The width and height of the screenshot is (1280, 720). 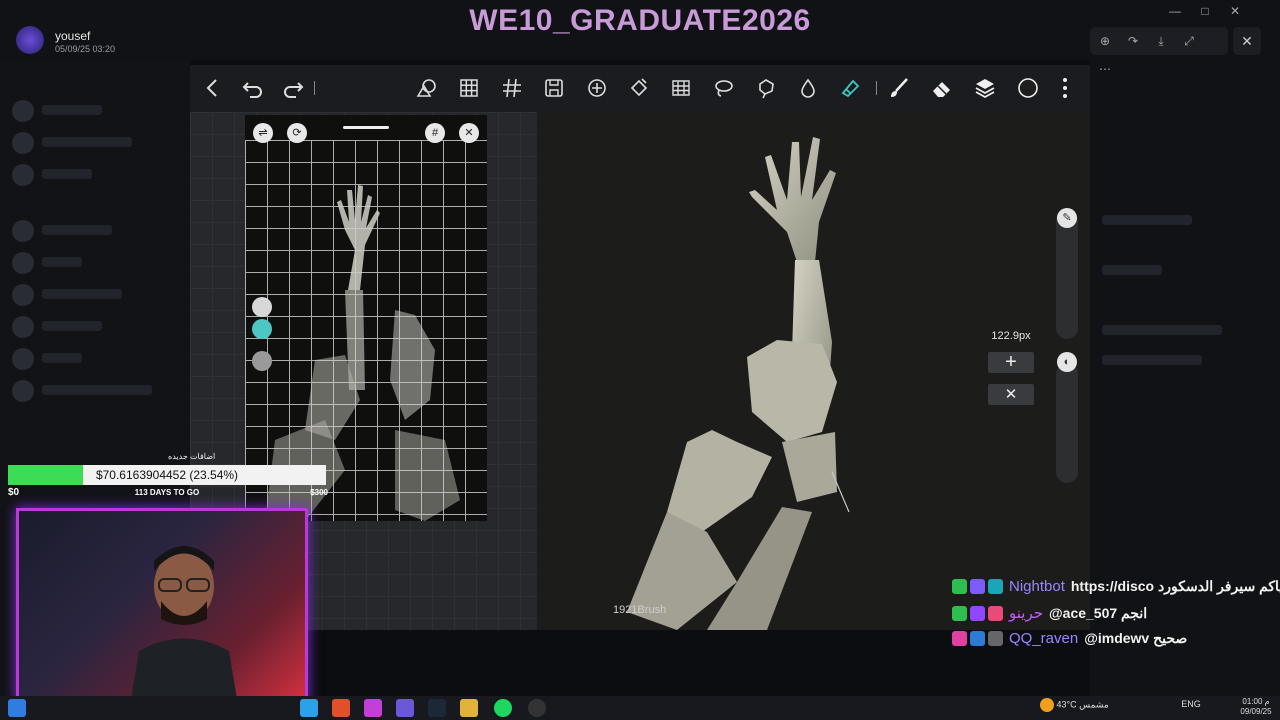 What do you see at coordinates (724, 88) in the screenshot?
I see `lasso-icon` at bounding box center [724, 88].